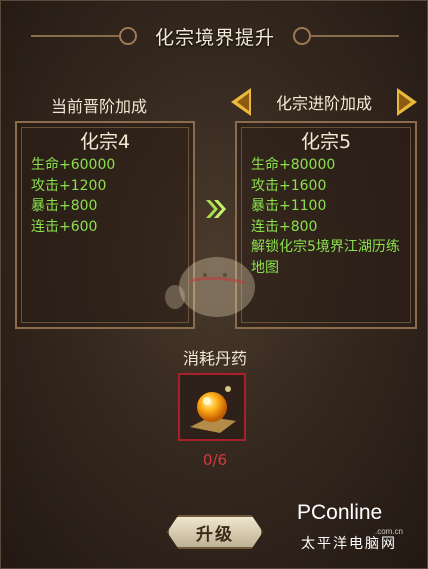  Describe the element at coordinates (407, 102) in the screenshot. I see `arrow-right-icon` at that location.